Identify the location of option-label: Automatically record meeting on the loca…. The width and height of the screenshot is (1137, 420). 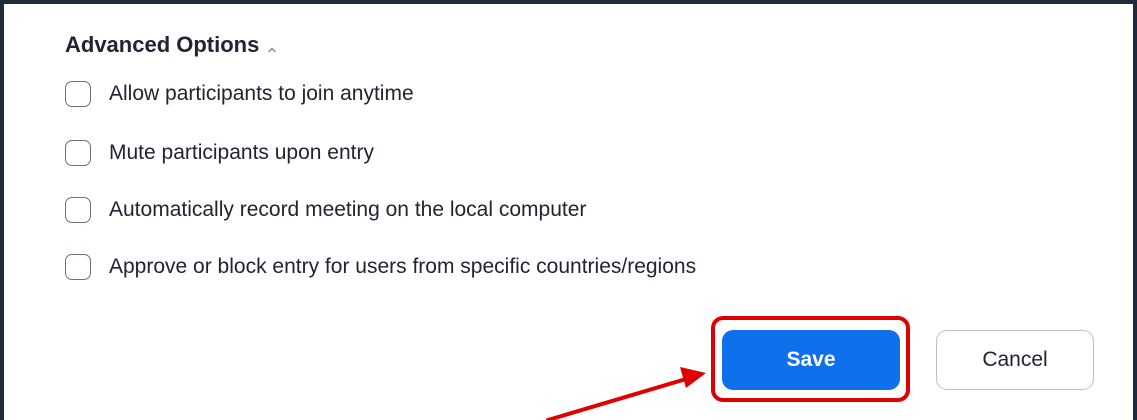
(348, 209).